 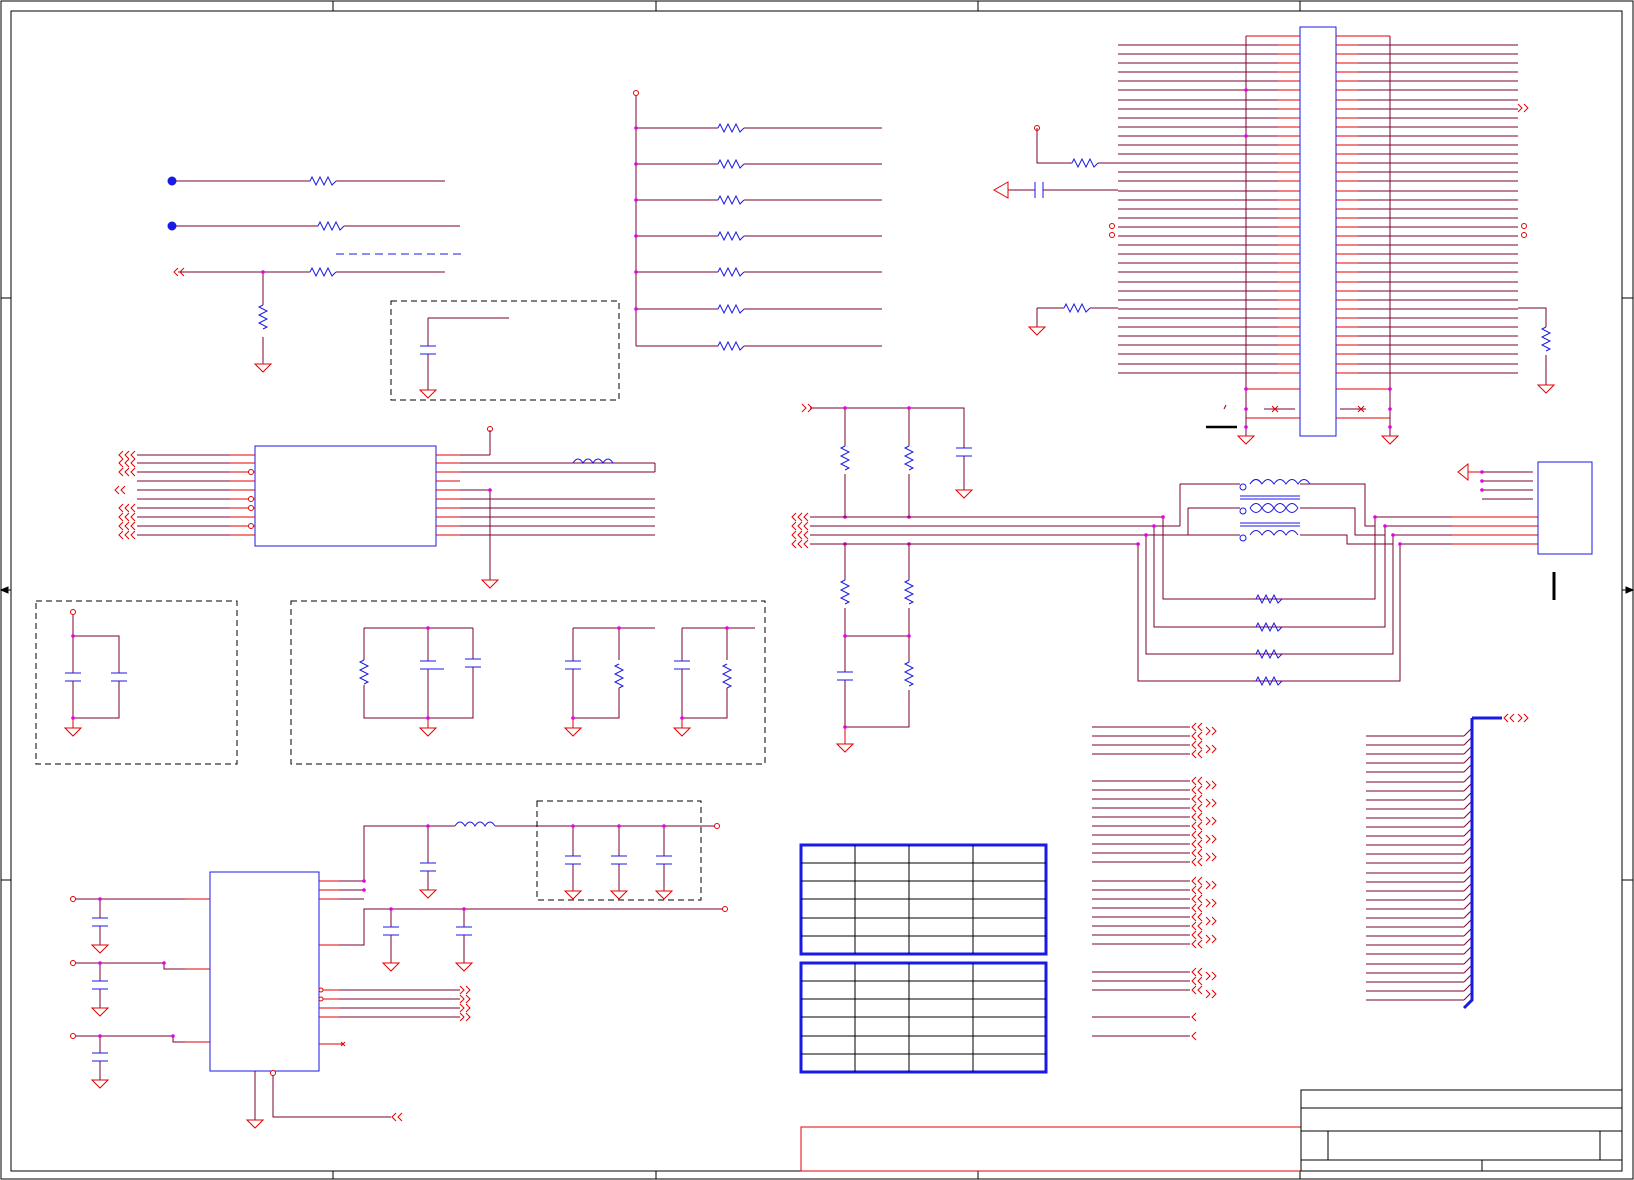 I want to click on power-decoupling-group, so click(x=136, y=682).